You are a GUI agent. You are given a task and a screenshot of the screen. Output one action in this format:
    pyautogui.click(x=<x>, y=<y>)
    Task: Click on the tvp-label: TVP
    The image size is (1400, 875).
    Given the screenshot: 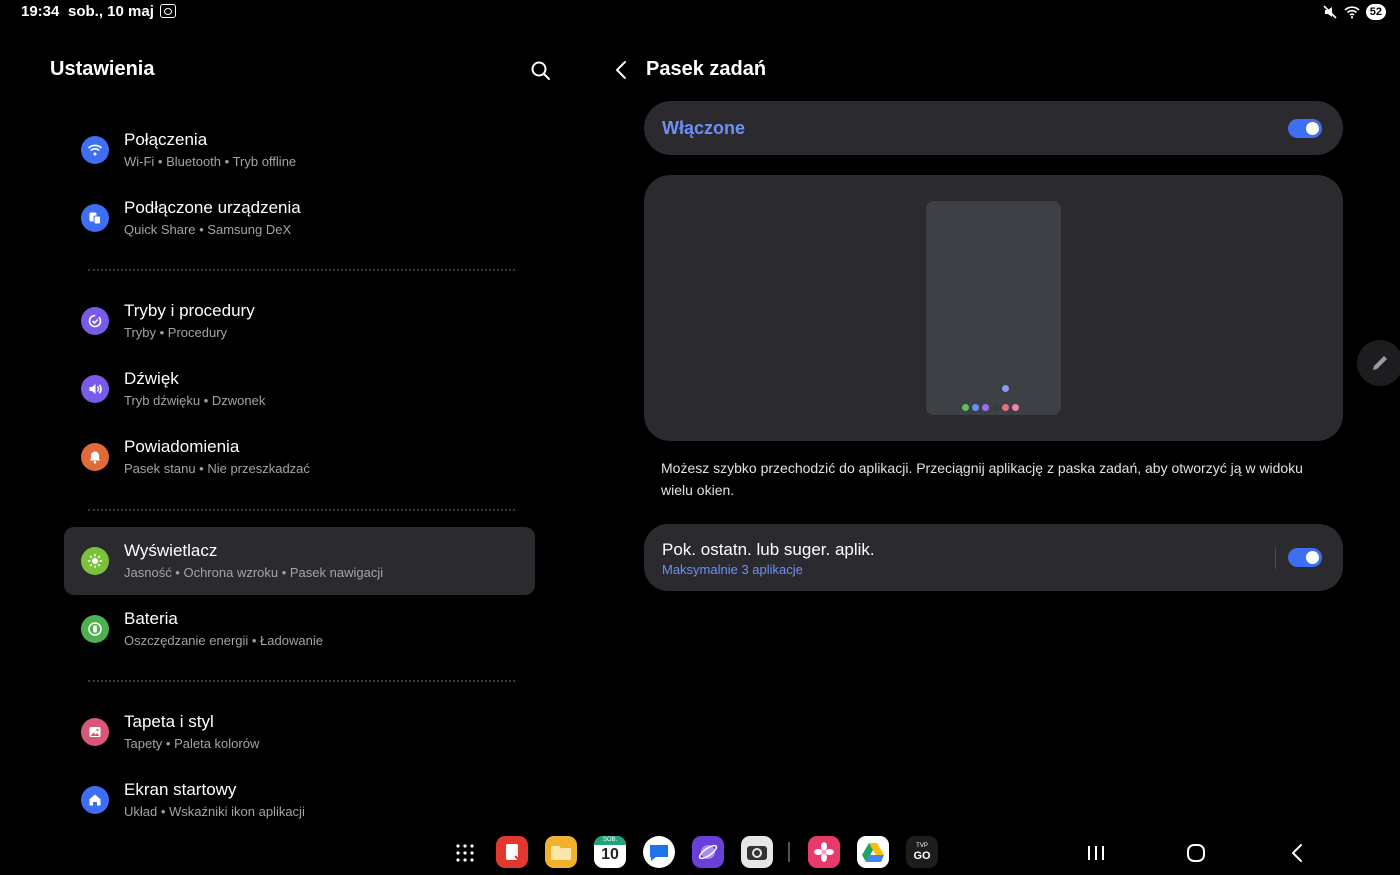 What is the action you would take?
    pyautogui.click(x=922, y=846)
    